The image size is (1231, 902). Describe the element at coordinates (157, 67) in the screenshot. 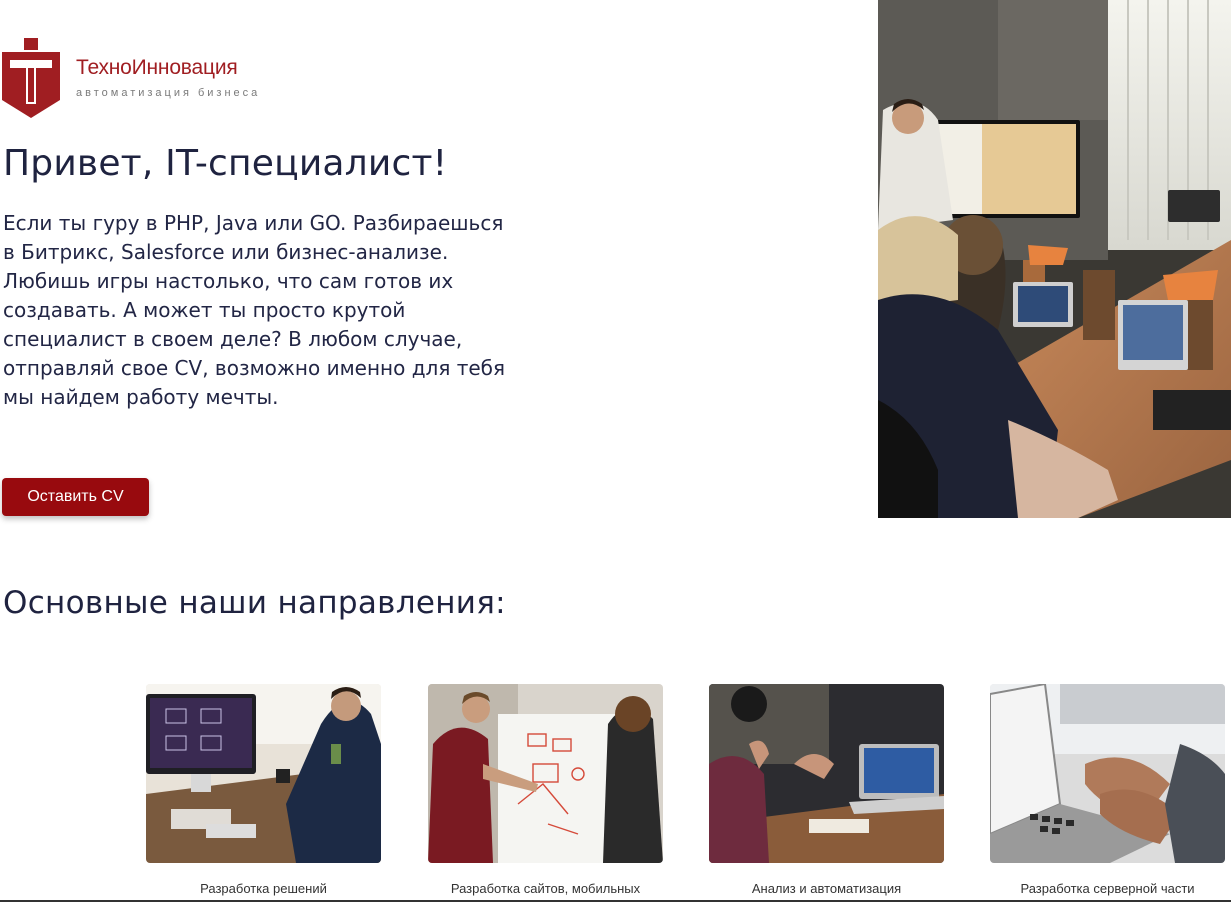

I see `brand-name: ТехноИнновация` at that location.